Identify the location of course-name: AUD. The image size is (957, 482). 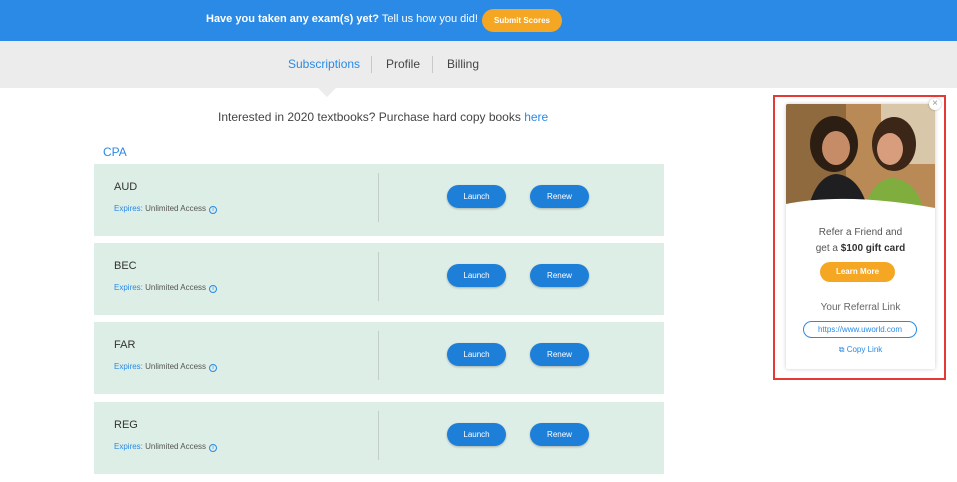
(126, 187).